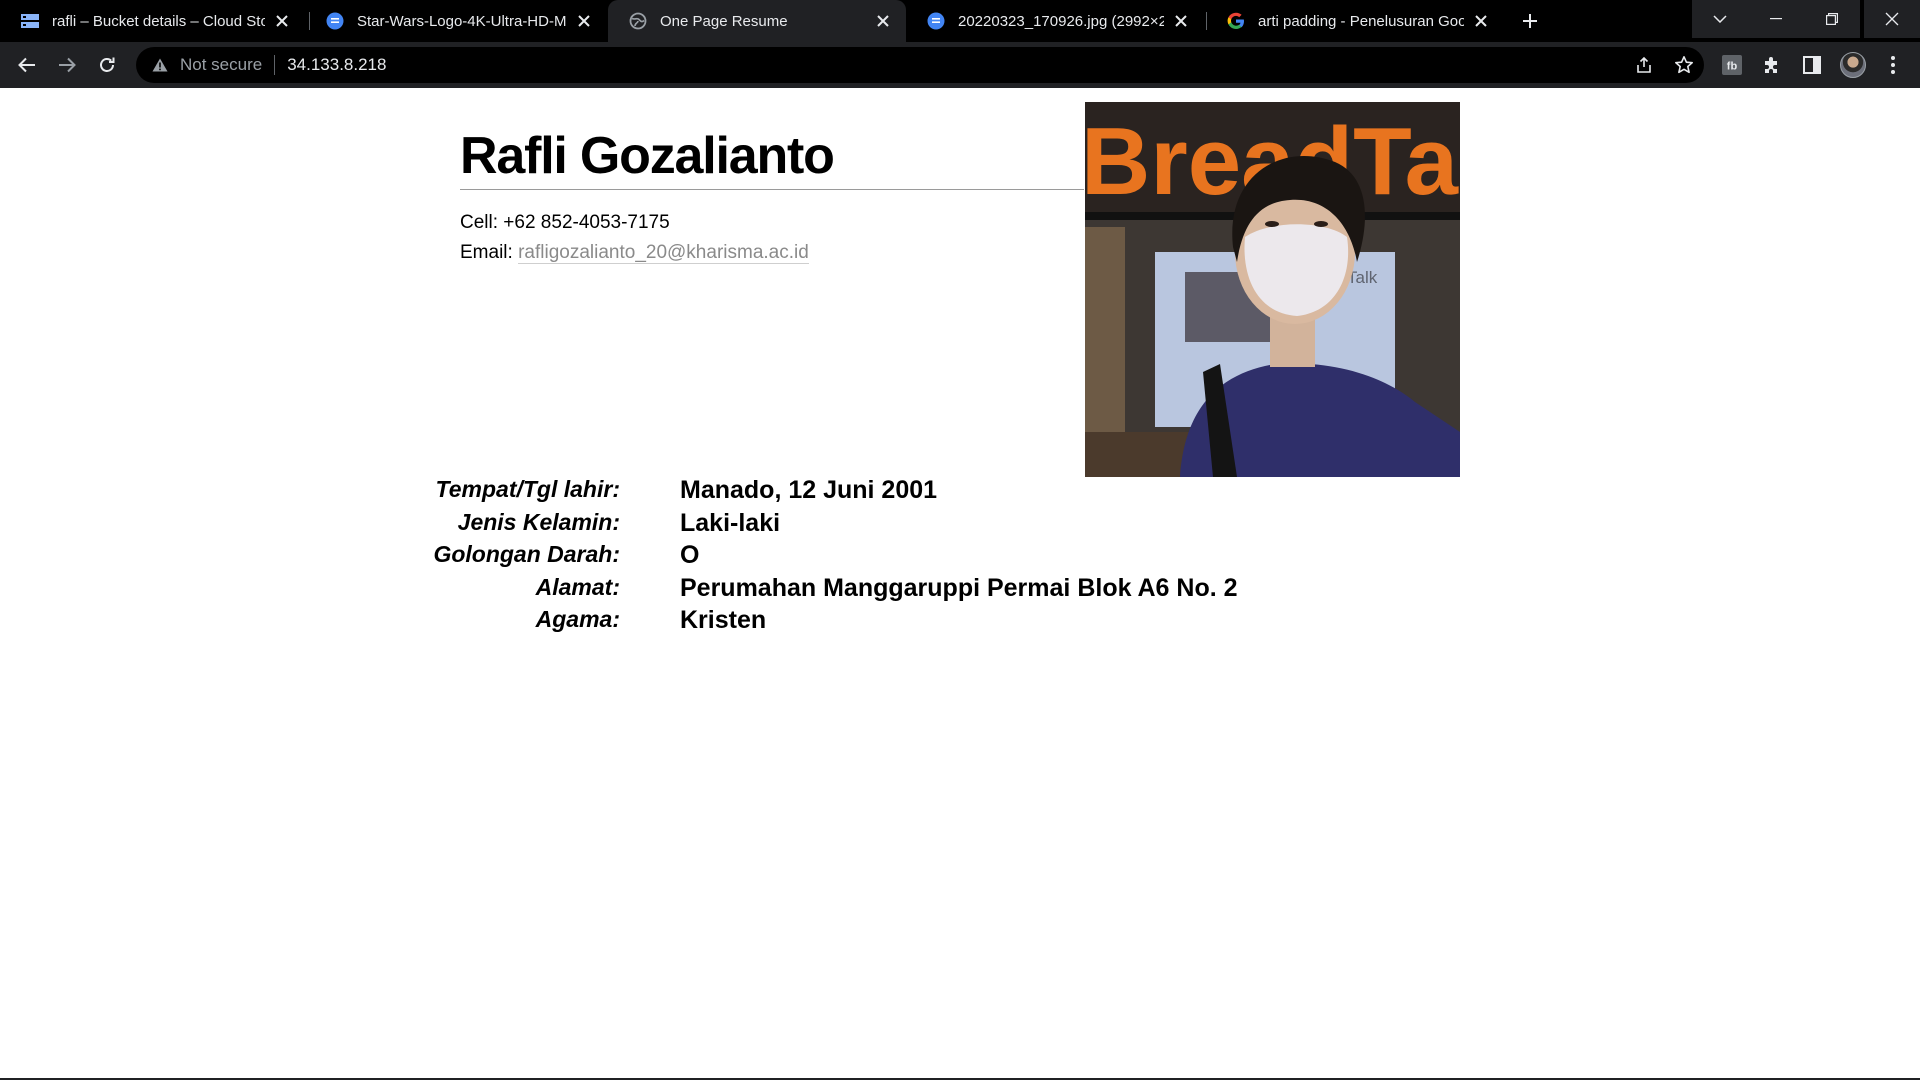 This screenshot has width=1920, height=1080. I want to click on email-label: Email:, so click(486, 252).